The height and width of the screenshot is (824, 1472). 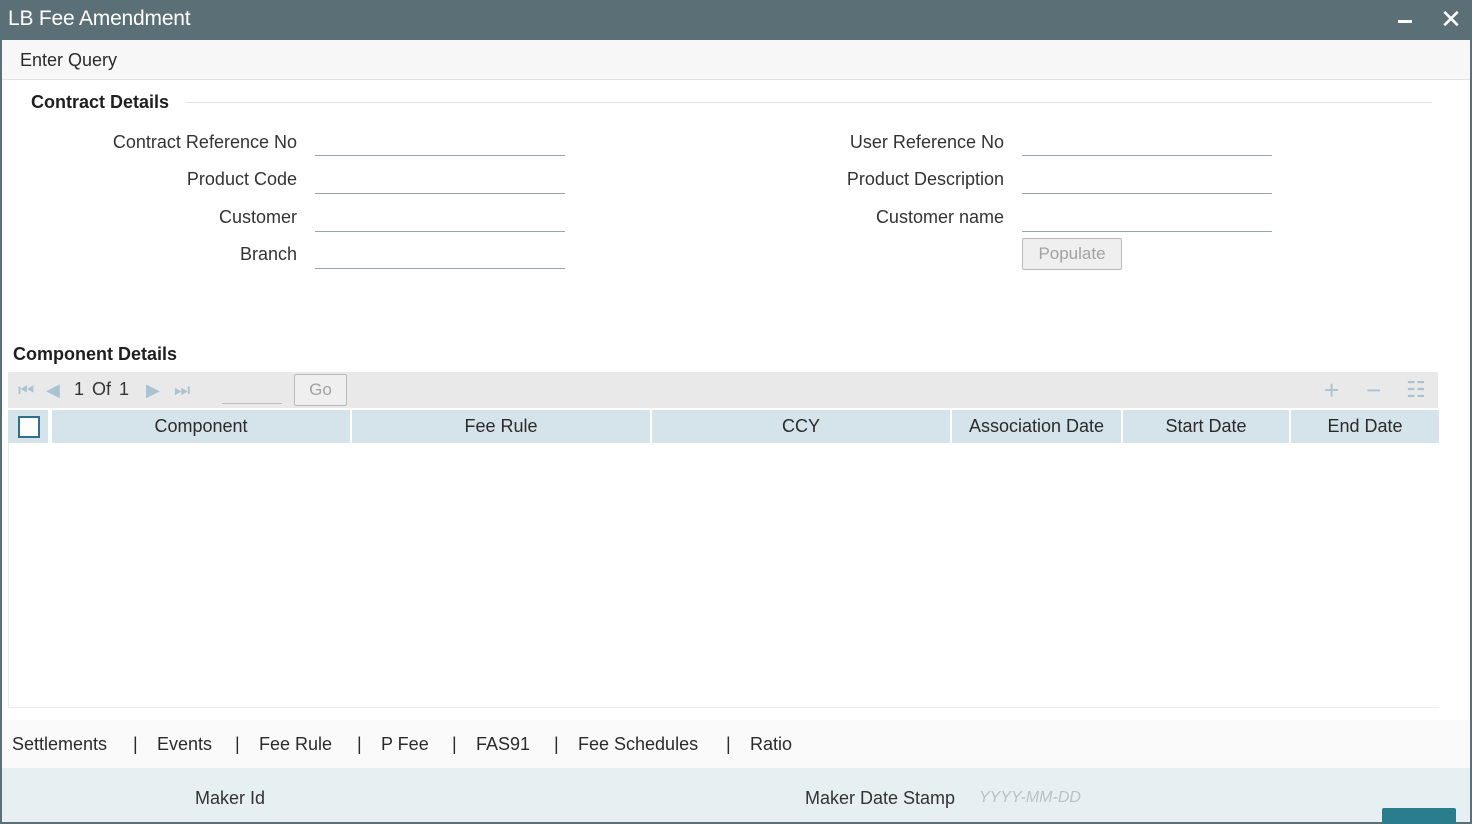 What do you see at coordinates (184, 744) in the screenshot?
I see `events-link: Events` at bounding box center [184, 744].